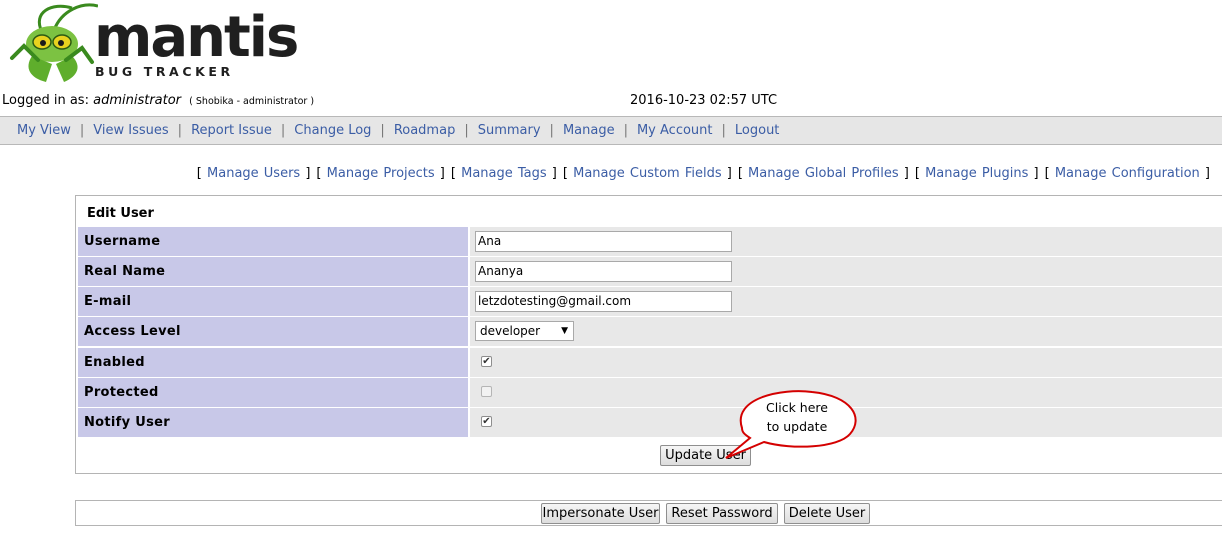 The image size is (1222, 536). Describe the element at coordinates (381, 173) in the screenshot. I see `submenu-manage-projects: Manage Projects` at that location.